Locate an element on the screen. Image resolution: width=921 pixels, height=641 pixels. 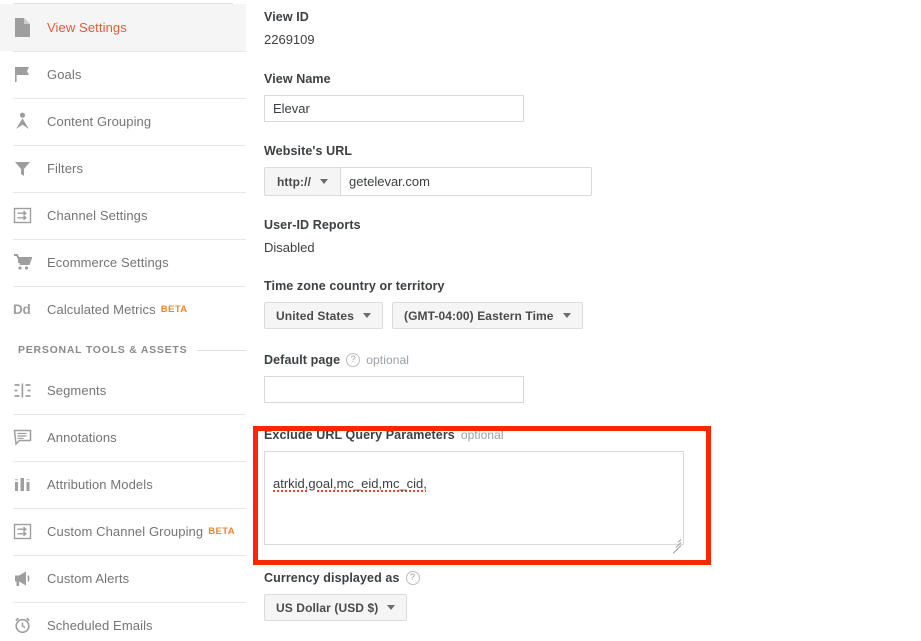
sidebar-item-segments: Segments is located at coordinates (123, 390).